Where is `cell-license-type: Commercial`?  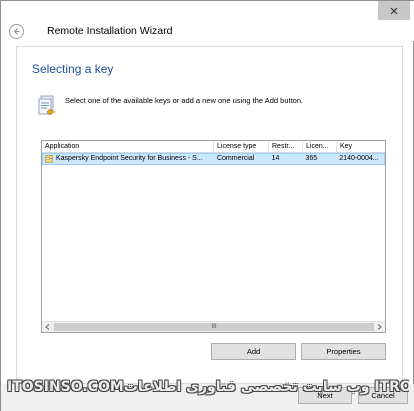 cell-license-type: Commercial is located at coordinates (235, 158).